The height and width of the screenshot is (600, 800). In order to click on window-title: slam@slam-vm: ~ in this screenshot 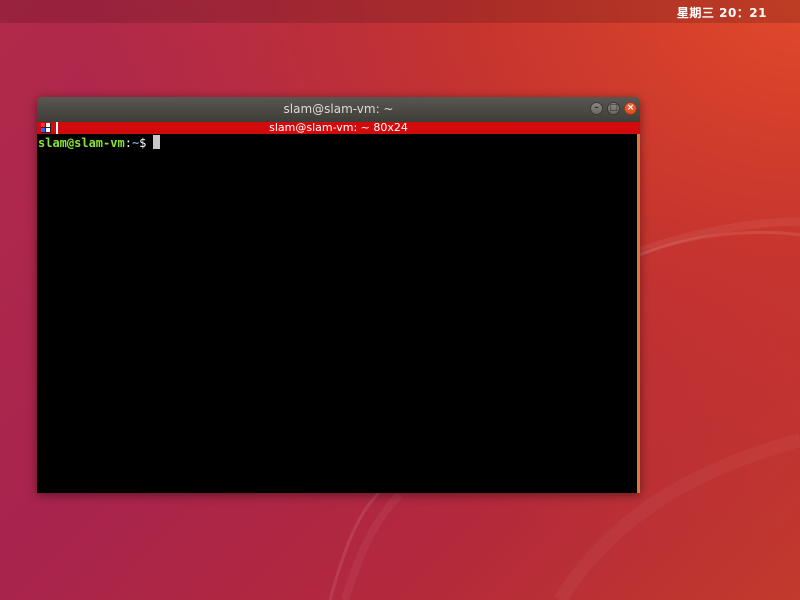, I will do `click(338, 109)`.